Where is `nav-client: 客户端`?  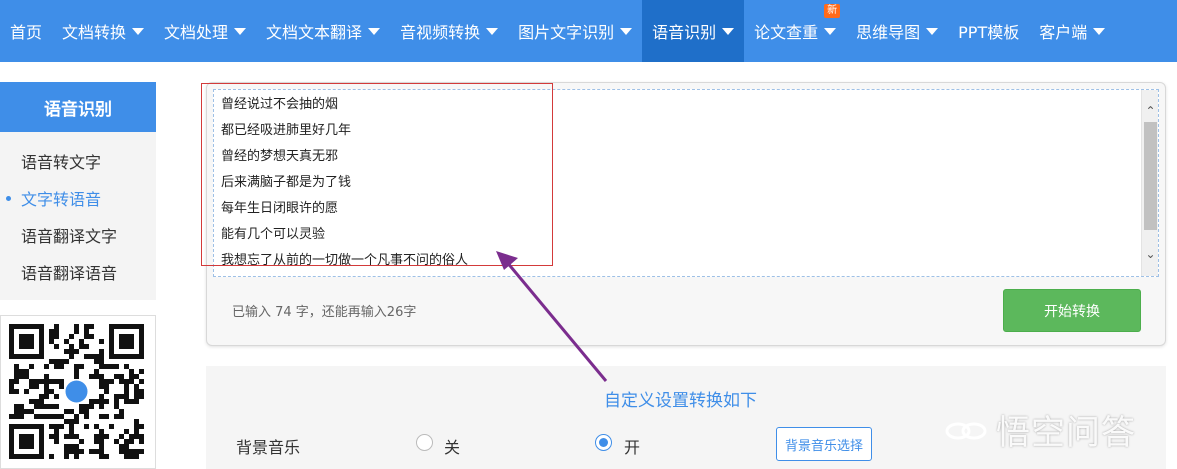 nav-client: 客户端 is located at coordinates (1072, 31).